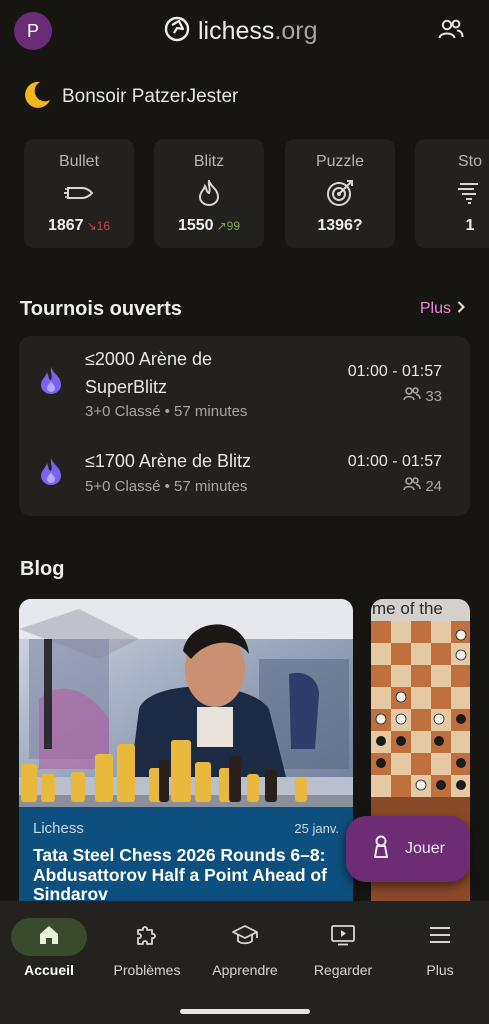 The height and width of the screenshot is (1024, 489). Describe the element at coordinates (228, 226) in the screenshot. I see `rating-progress: ↗ 99` at that location.